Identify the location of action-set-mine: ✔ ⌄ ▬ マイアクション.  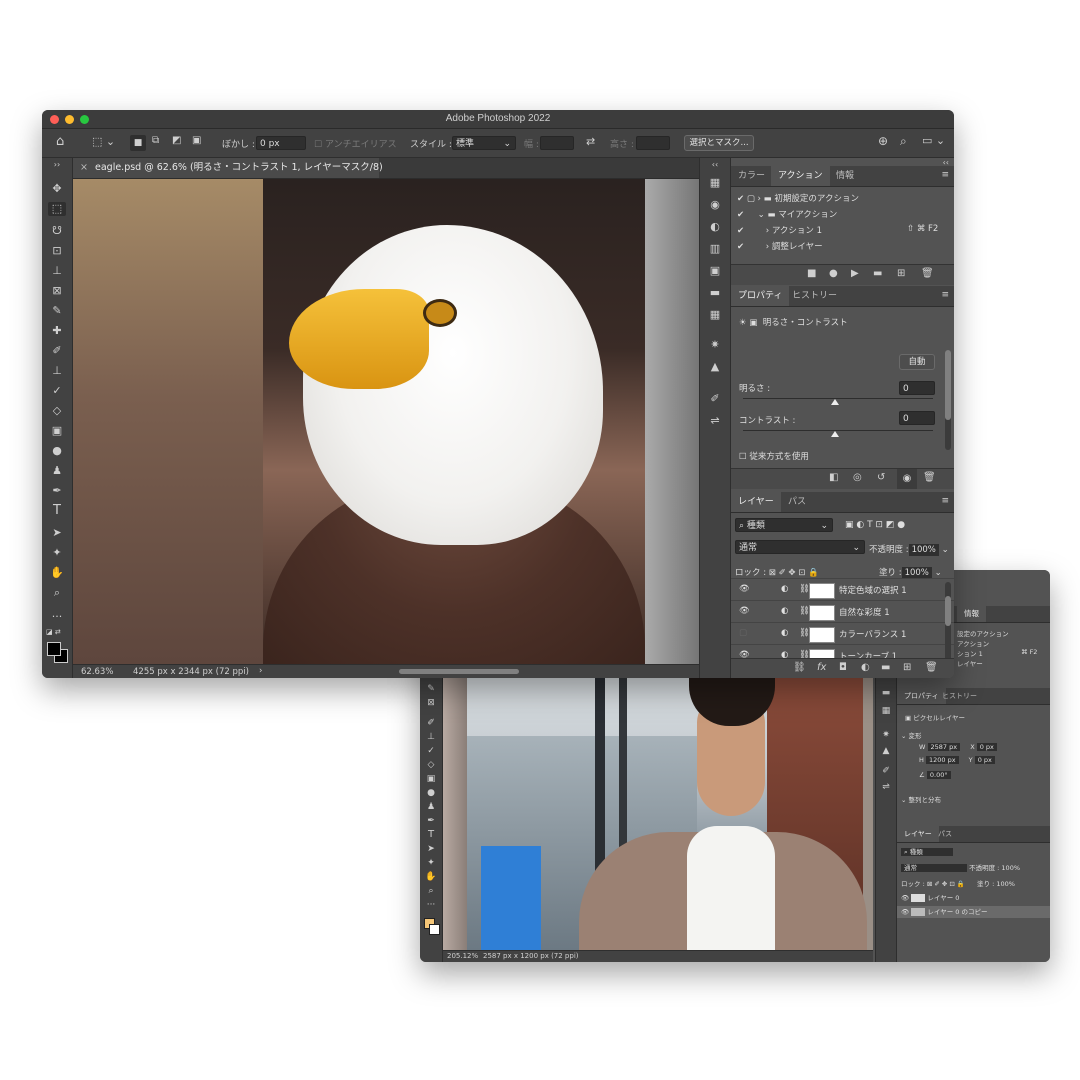
(845, 214).